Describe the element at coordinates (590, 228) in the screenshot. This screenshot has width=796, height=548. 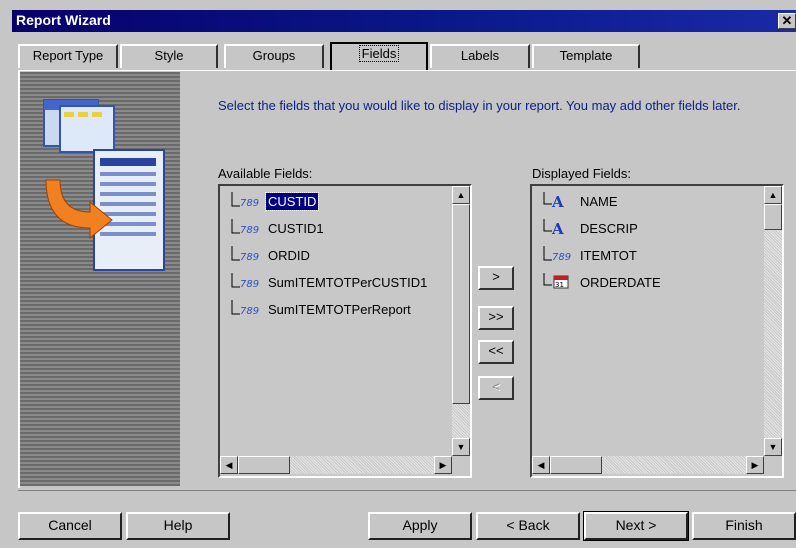
I see `list-item: A DESCRIP` at that location.